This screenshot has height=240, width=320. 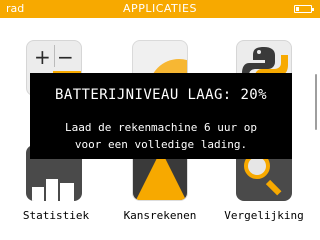 I want to click on page-title: APPLICATIES, so click(x=160, y=8).